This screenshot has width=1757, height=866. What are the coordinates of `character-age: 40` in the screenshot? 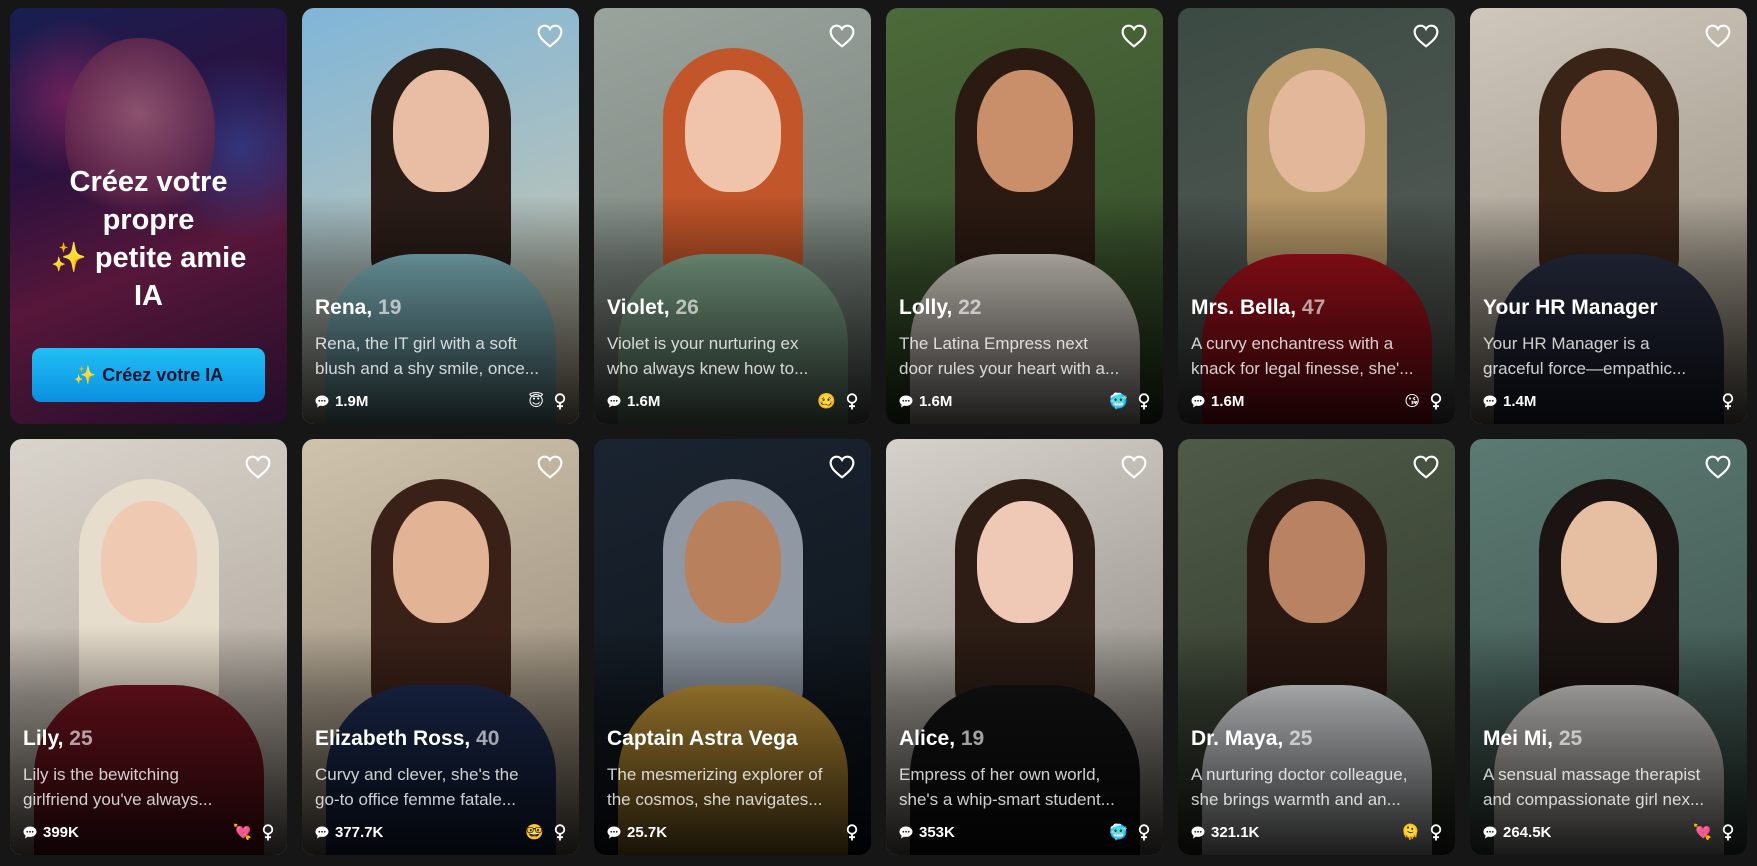 It's located at (488, 738).